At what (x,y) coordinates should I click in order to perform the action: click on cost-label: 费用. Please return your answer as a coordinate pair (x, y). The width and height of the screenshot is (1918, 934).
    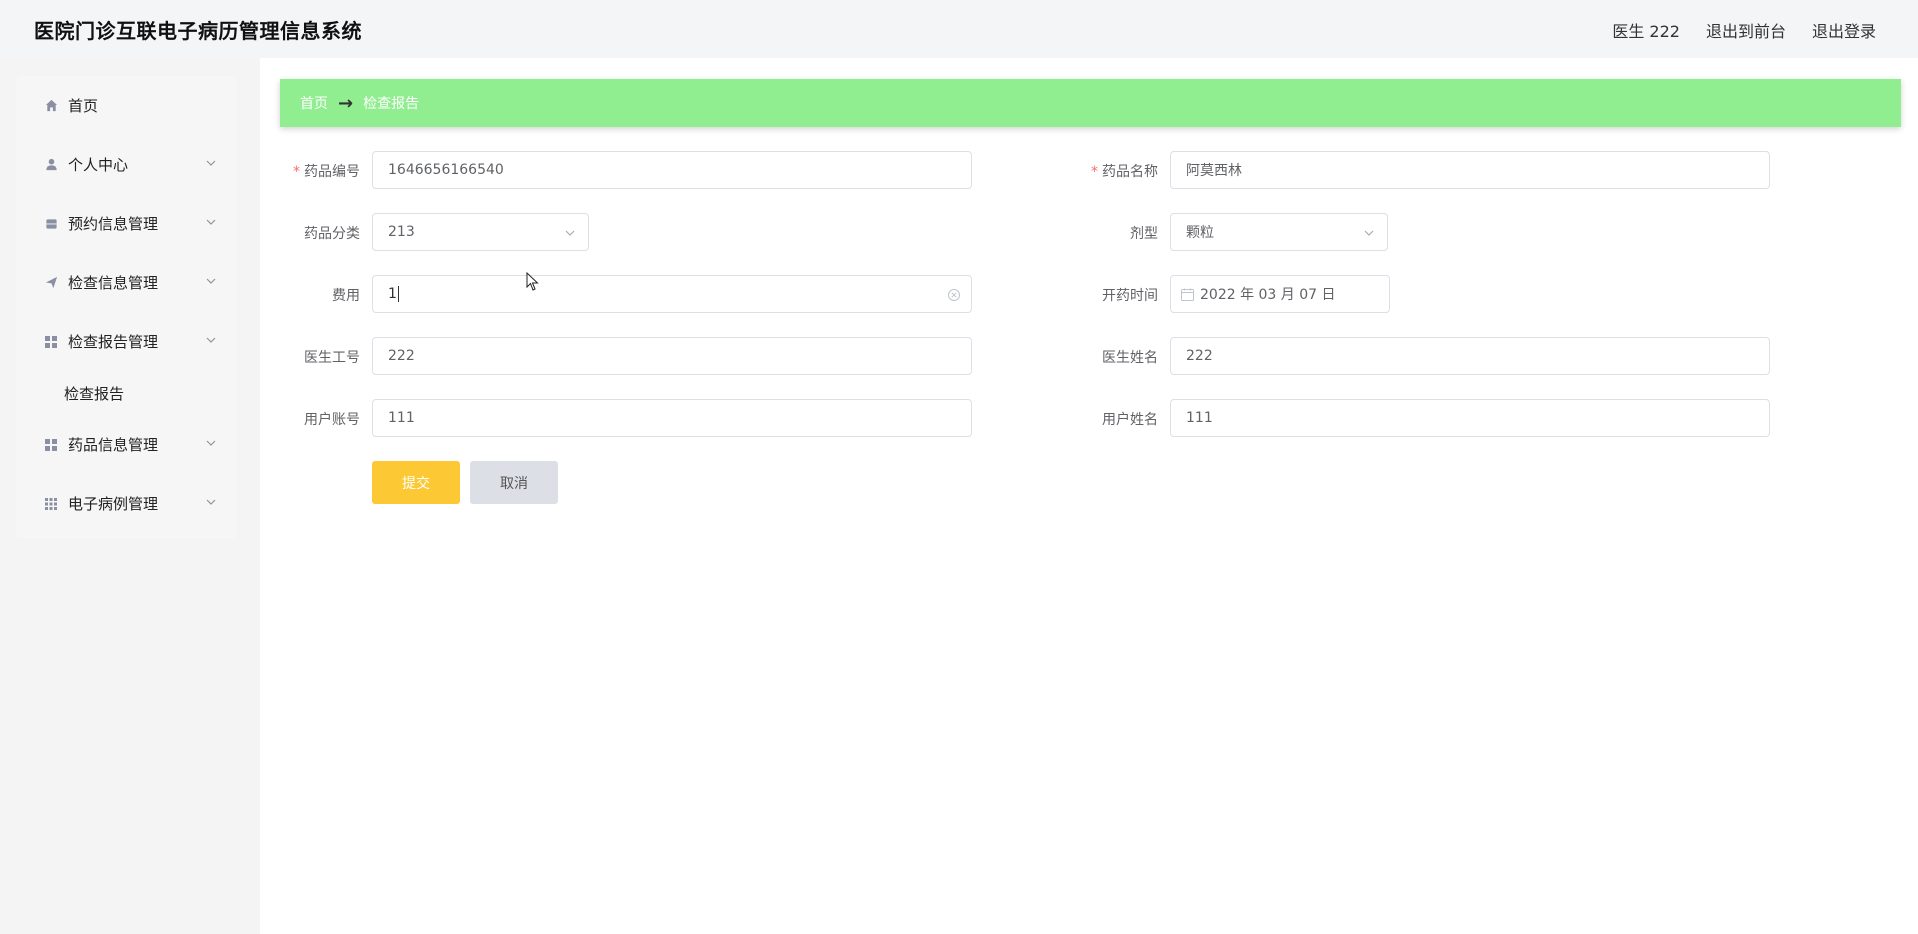
    Looking at the image, I should click on (346, 296).